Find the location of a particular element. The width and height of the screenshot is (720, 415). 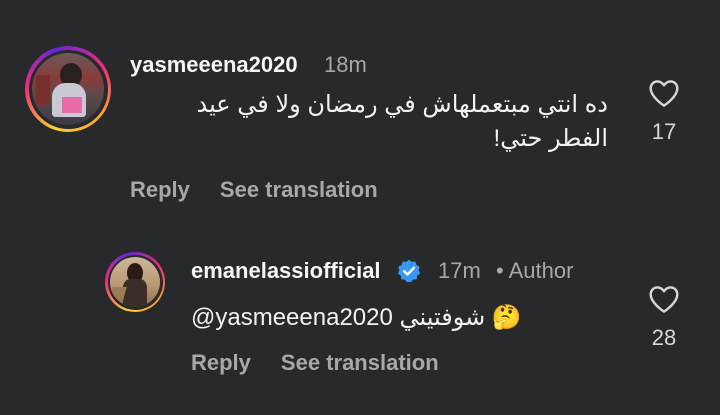

author-label: • Author is located at coordinates (535, 270).